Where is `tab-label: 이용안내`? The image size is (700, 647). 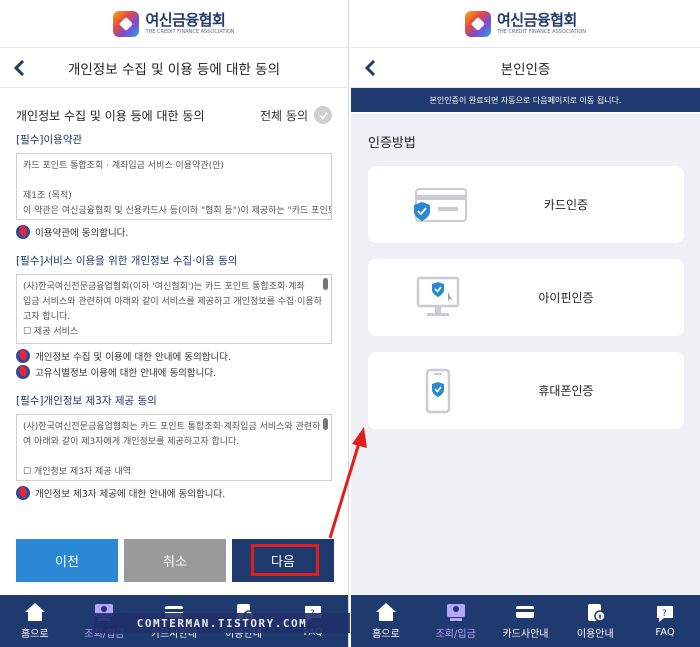 tab-label: 이용안내 is located at coordinates (595, 634).